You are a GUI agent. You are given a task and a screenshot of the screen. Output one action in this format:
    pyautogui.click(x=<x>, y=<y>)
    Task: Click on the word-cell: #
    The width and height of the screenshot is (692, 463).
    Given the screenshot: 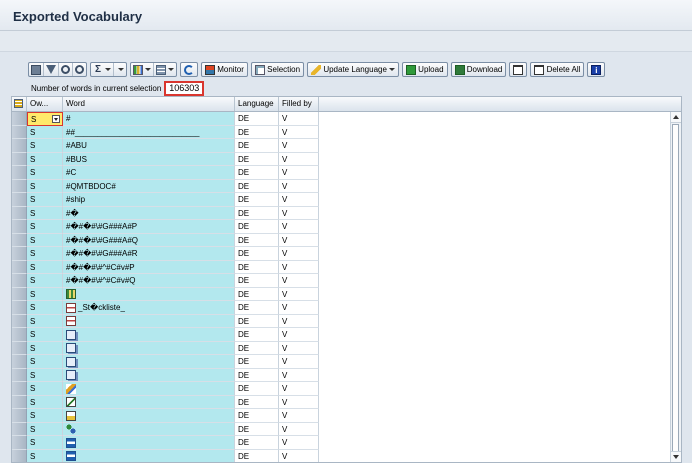 What is the action you would take?
    pyautogui.click(x=149, y=119)
    